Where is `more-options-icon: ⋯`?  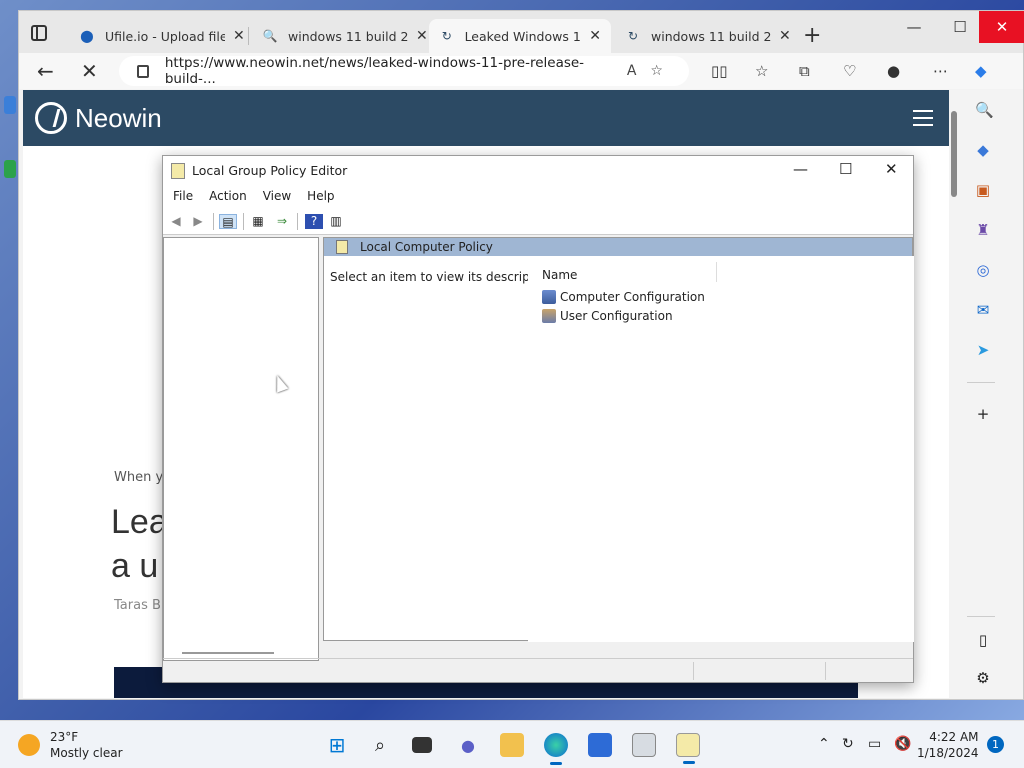 more-options-icon: ⋯ is located at coordinates (940, 71).